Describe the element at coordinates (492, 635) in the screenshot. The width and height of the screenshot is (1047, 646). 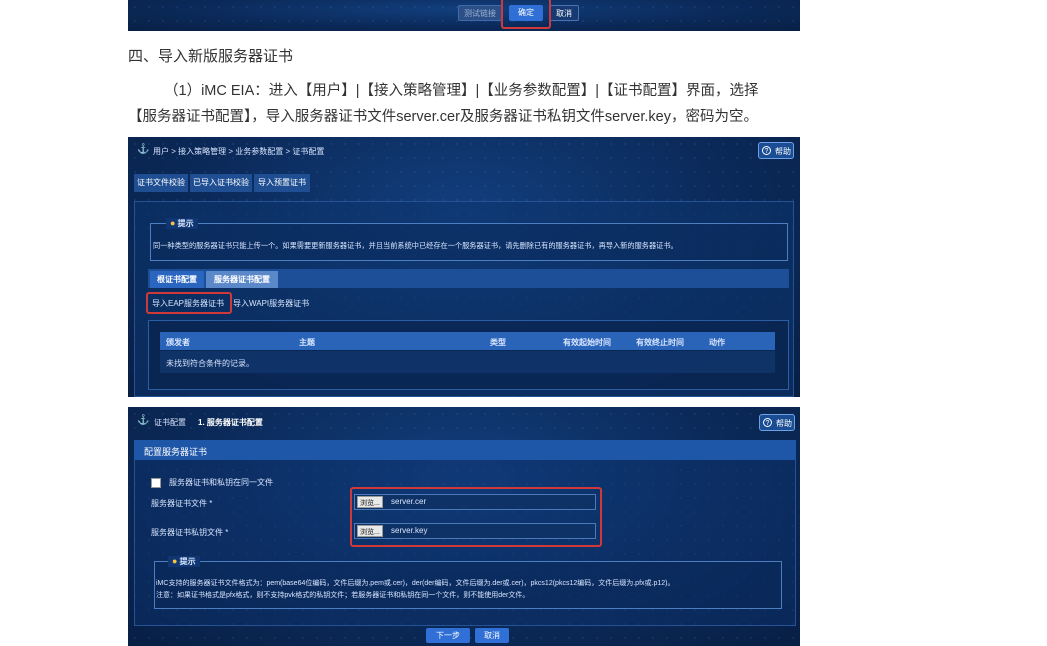
I see `cancel-button-2: 取消` at that location.